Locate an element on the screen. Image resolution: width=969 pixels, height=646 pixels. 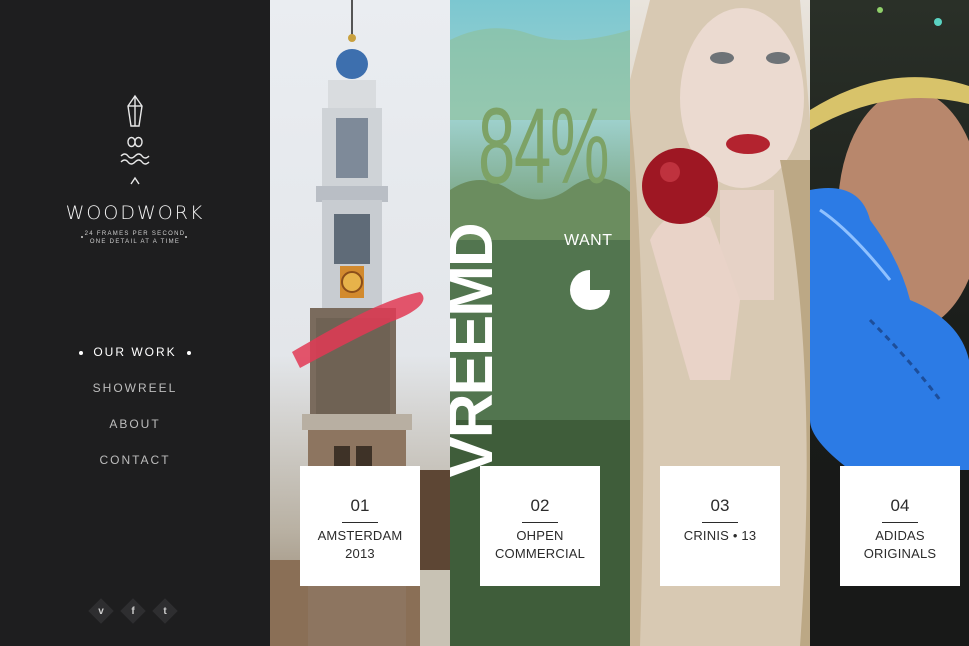
logo is located at coordinates (135, 140).